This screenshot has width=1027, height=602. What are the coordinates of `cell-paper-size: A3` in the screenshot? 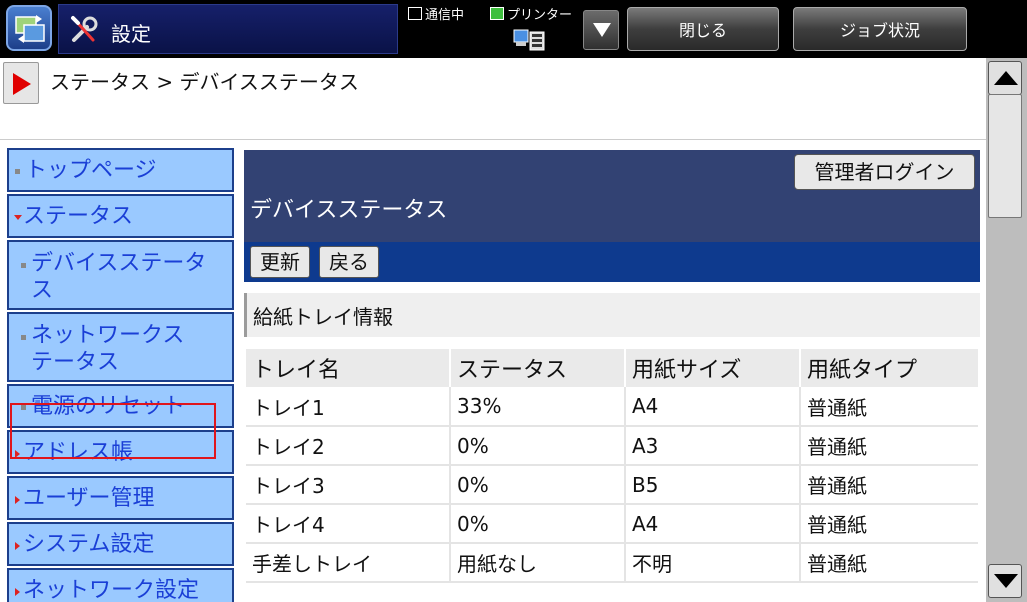 It's located at (713, 446).